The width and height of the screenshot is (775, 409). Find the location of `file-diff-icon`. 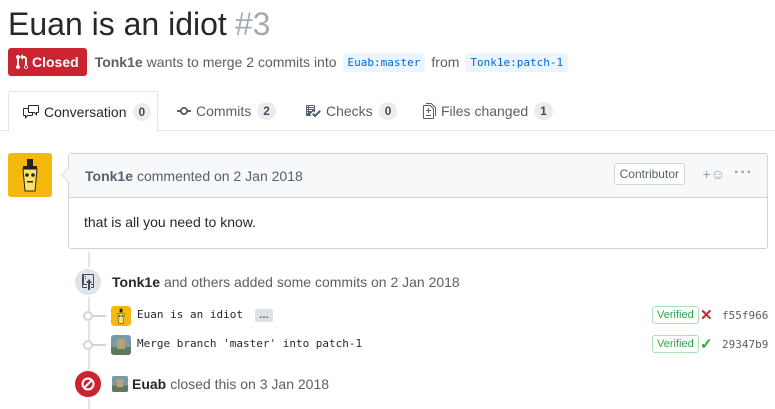

file-diff-icon is located at coordinates (429, 111).